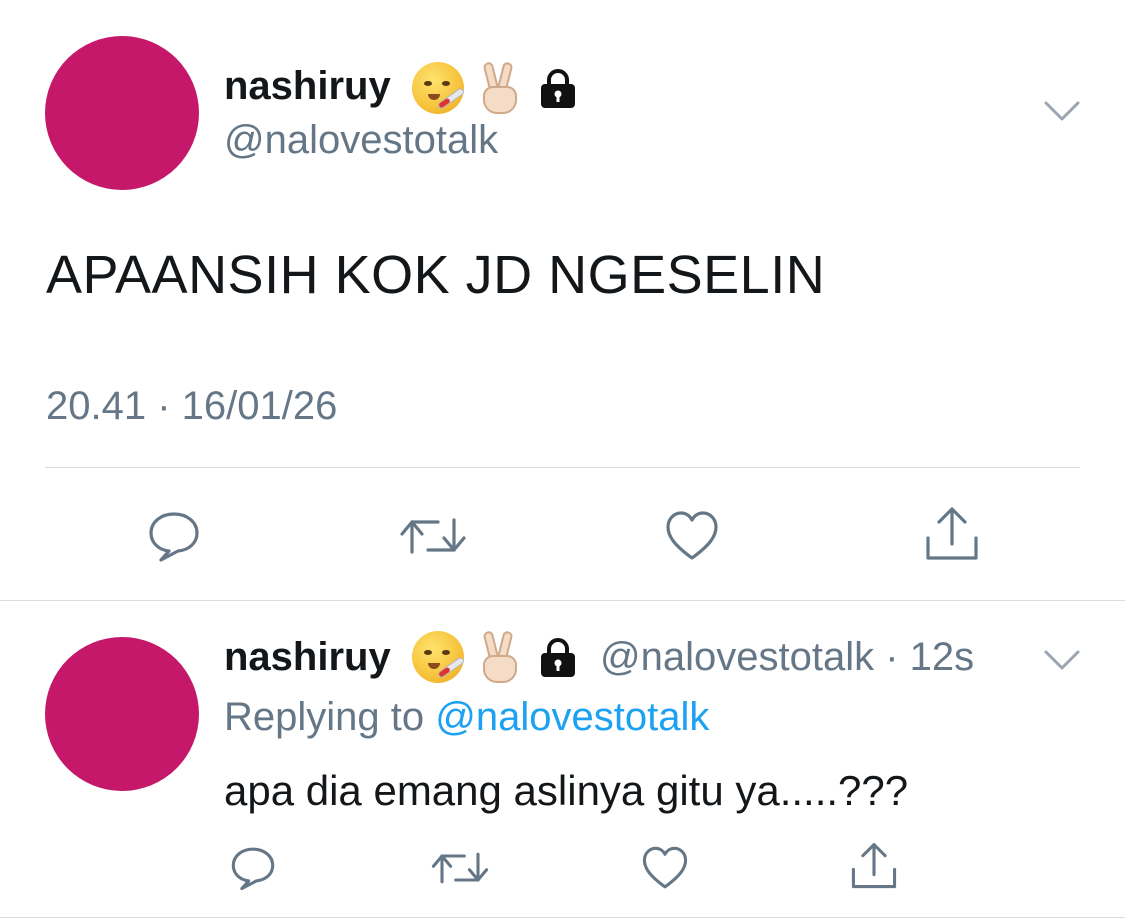  Describe the element at coordinates (436, 275) in the screenshot. I see `tweet-text: APAANSIH KOK JD NGESELIN` at that location.